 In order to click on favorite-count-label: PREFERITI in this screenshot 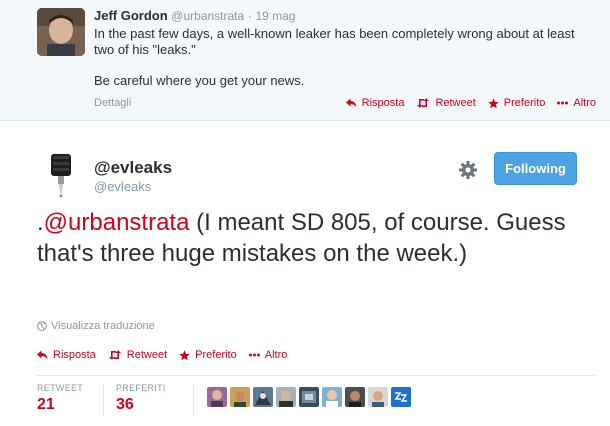, I will do `click(141, 388)`.